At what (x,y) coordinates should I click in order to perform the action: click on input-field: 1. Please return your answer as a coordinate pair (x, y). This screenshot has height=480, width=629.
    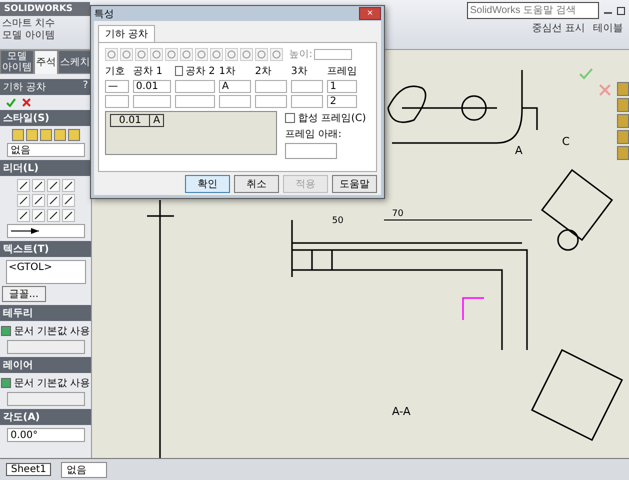
    Looking at the image, I should click on (342, 86).